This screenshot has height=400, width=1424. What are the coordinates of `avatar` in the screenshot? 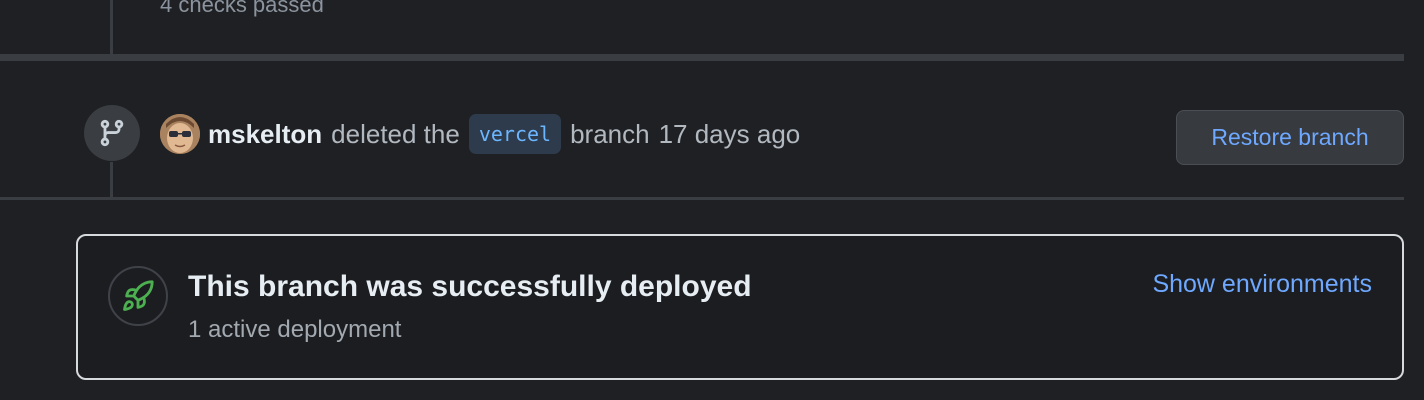 It's located at (180, 134).